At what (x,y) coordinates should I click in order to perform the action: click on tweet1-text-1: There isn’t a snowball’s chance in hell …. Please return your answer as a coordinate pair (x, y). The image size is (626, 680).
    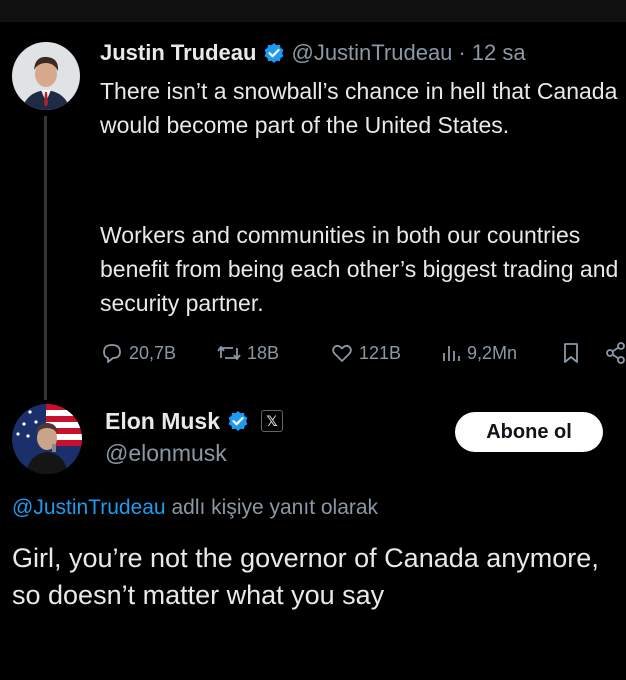
    Looking at the image, I should click on (359, 108).